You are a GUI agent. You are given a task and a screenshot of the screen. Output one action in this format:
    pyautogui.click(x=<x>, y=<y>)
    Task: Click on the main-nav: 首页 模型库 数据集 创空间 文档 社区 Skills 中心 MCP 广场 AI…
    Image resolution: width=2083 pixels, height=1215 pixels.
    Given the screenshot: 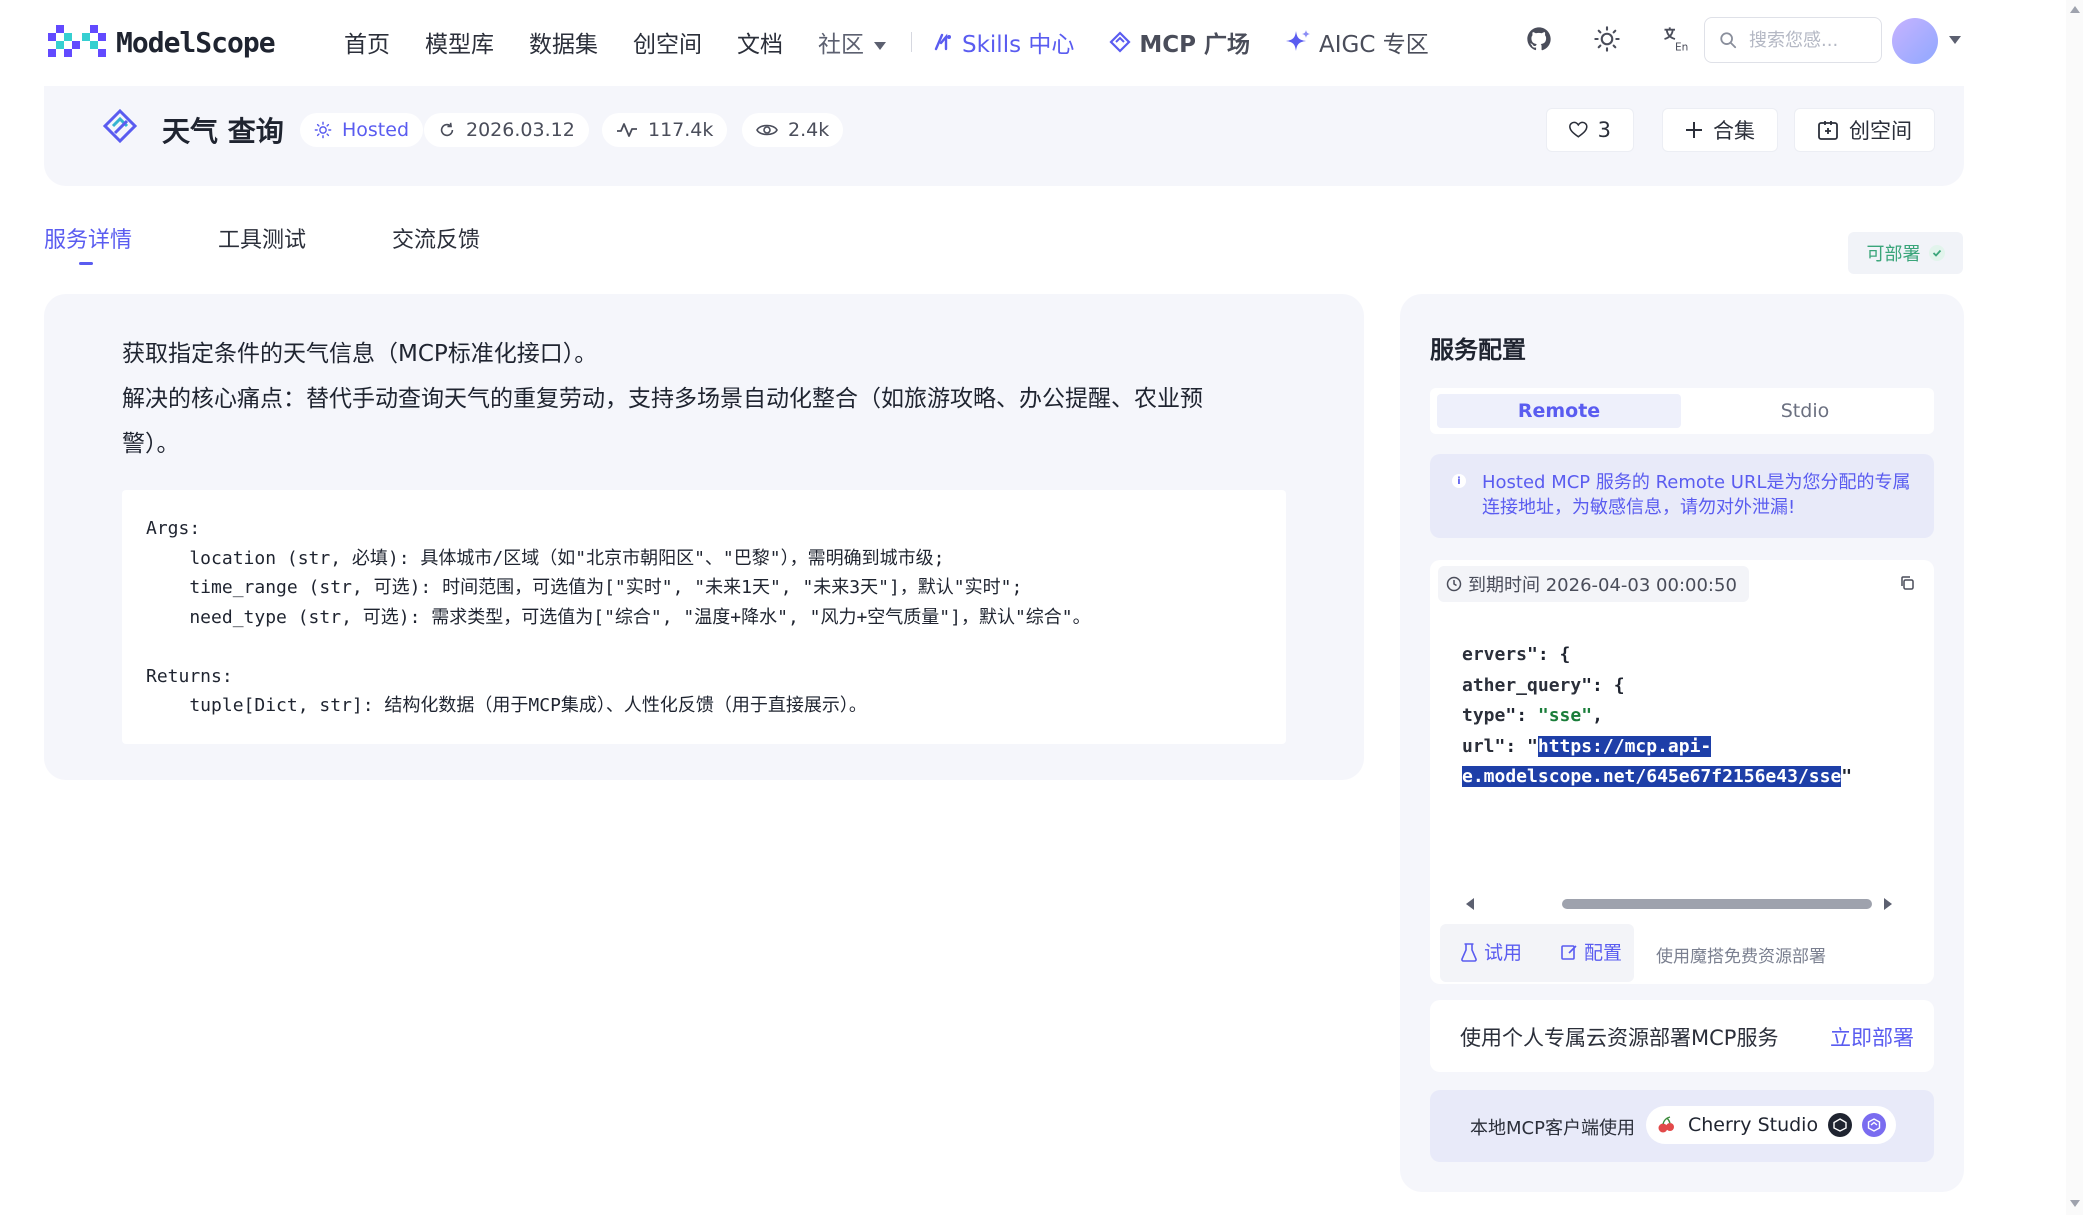 What is the action you would take?
    pyautogui.click(x=904, y=42)
    